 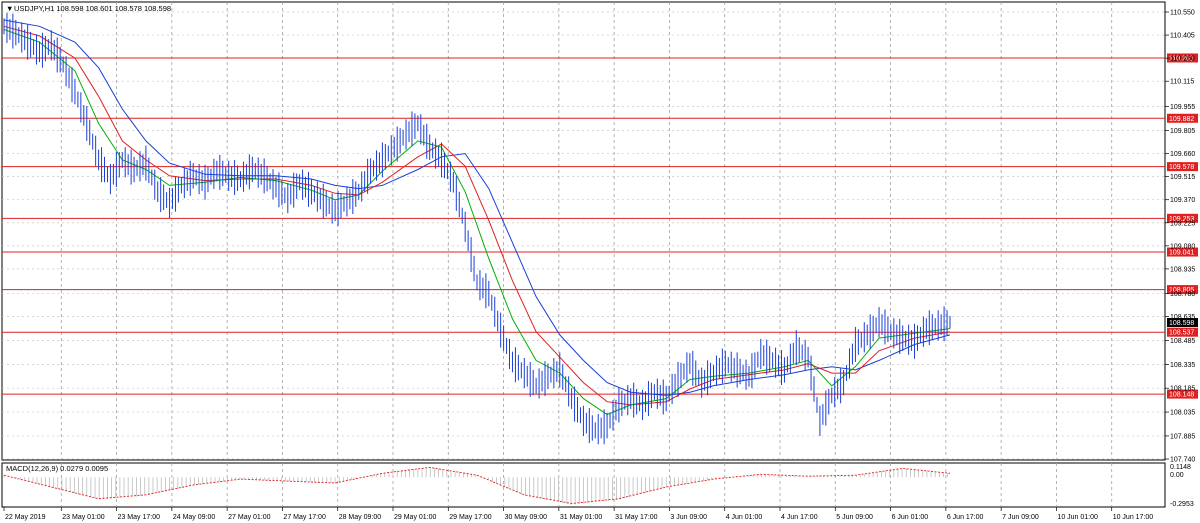 I want to click on x-tick-label: 4 Jun 17:00, so click(x=799, y=517).